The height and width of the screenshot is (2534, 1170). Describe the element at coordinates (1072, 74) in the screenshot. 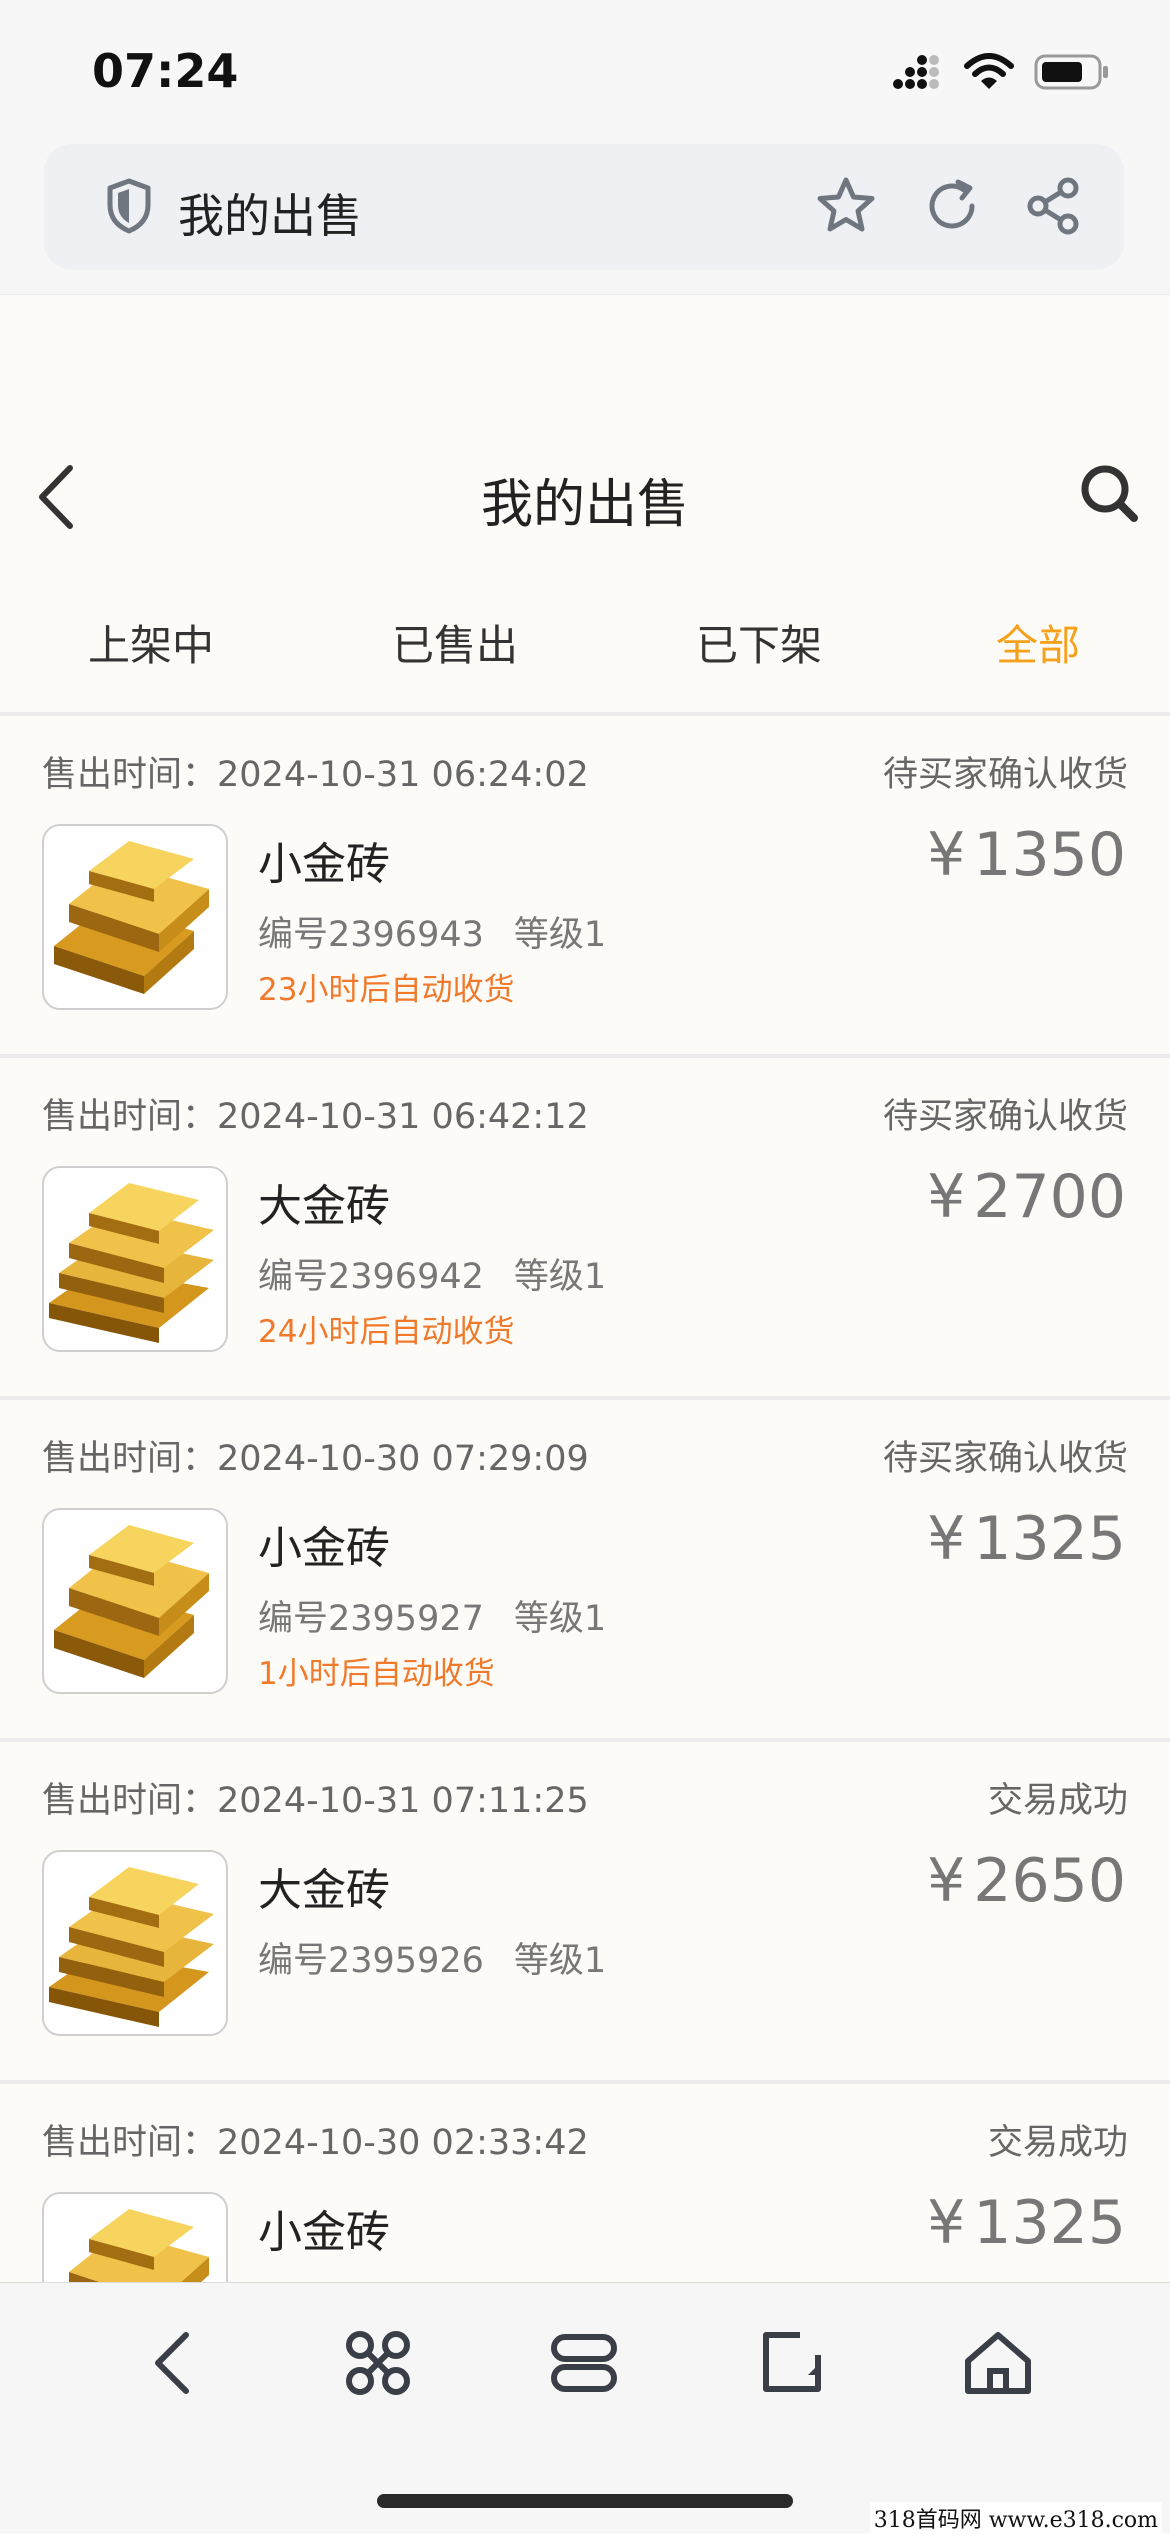

I see `battery-icon` at that location.